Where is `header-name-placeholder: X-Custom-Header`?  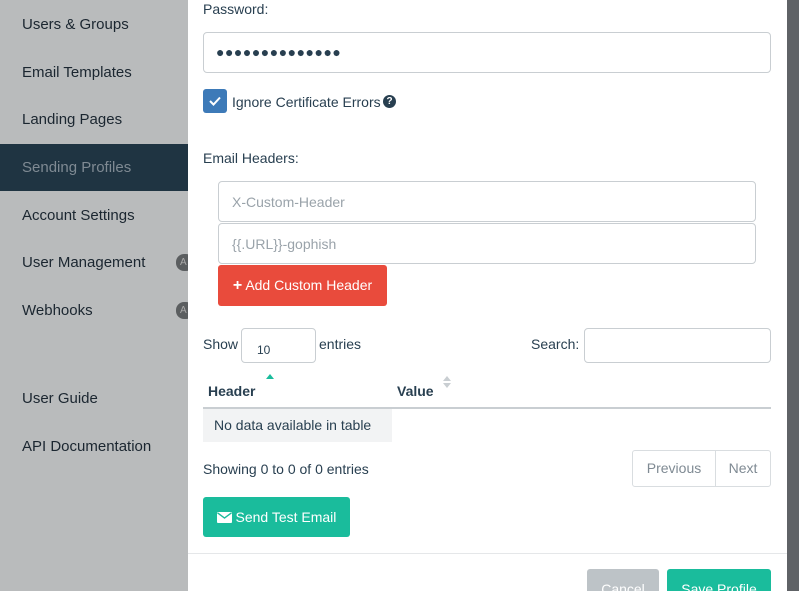 header-name-placeholder: X-Custom-Header is located at coordinates (288, 202).